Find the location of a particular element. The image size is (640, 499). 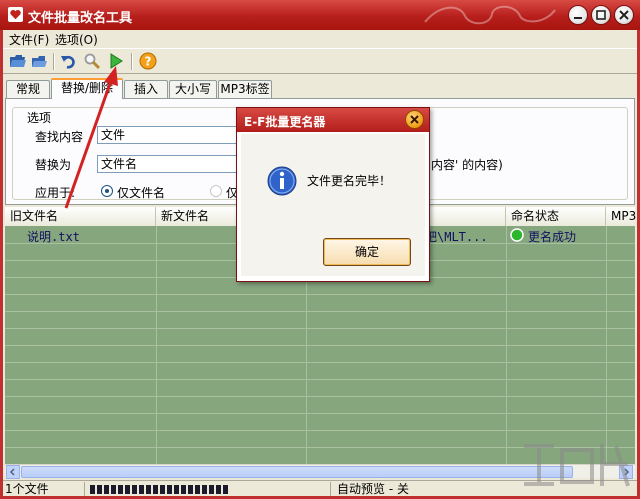

find-input: 文件 is located at coordinates (170, 135).